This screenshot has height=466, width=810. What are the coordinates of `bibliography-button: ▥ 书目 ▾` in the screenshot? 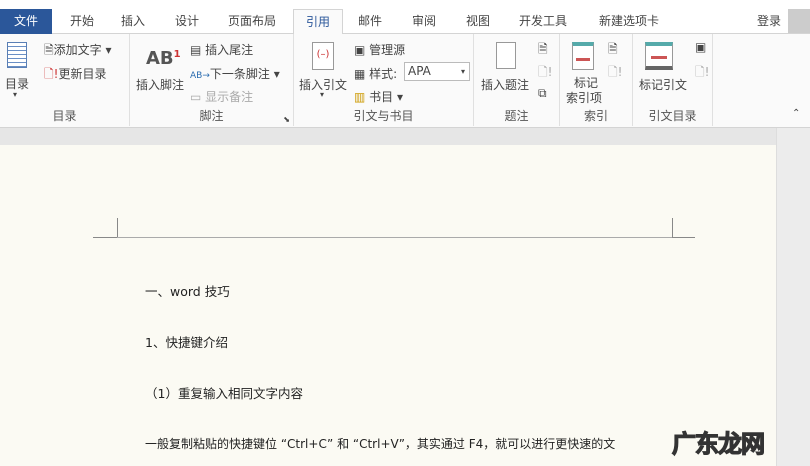 It's located at (378, 96).